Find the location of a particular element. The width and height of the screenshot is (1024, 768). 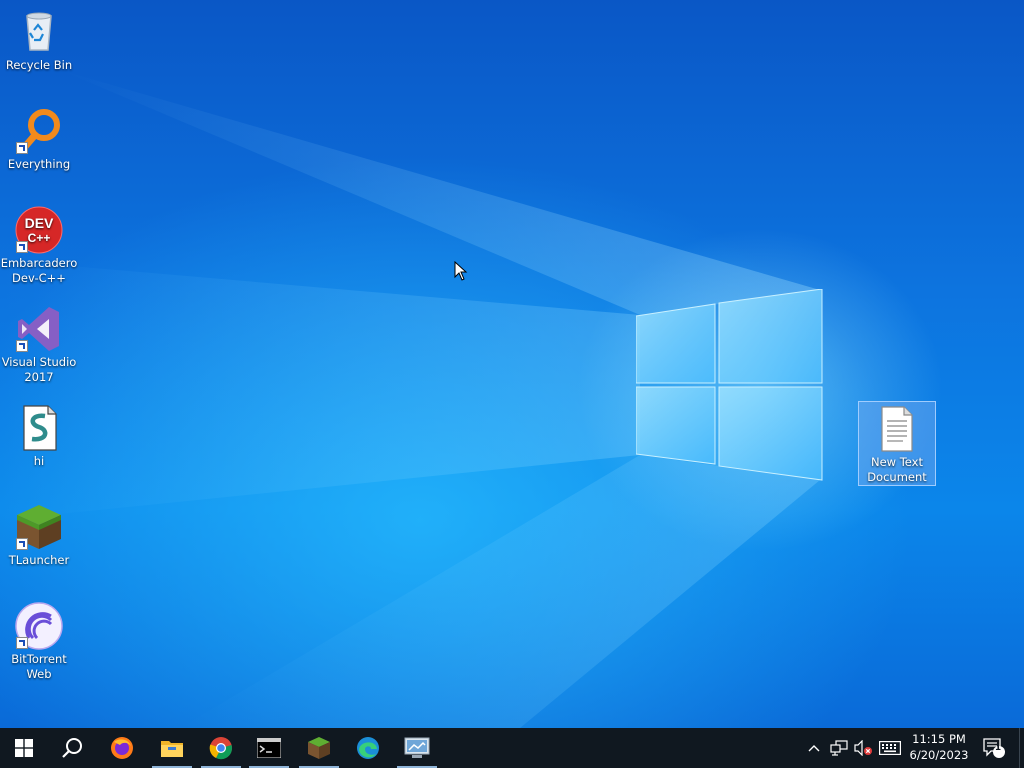

remote-desktop-icon is located at coordinates (417, 747).